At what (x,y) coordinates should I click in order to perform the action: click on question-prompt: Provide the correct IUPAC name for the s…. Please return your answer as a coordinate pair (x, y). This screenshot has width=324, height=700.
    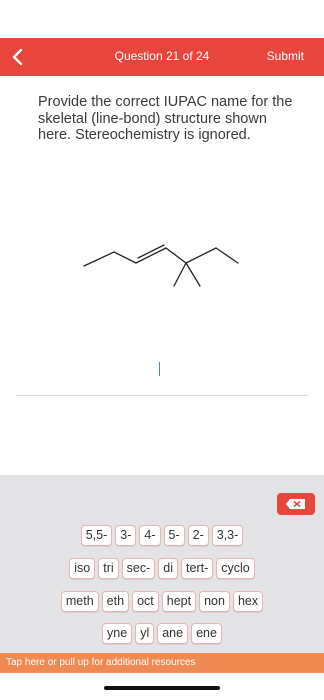
    Looking at the image, I should click on (165, 118).